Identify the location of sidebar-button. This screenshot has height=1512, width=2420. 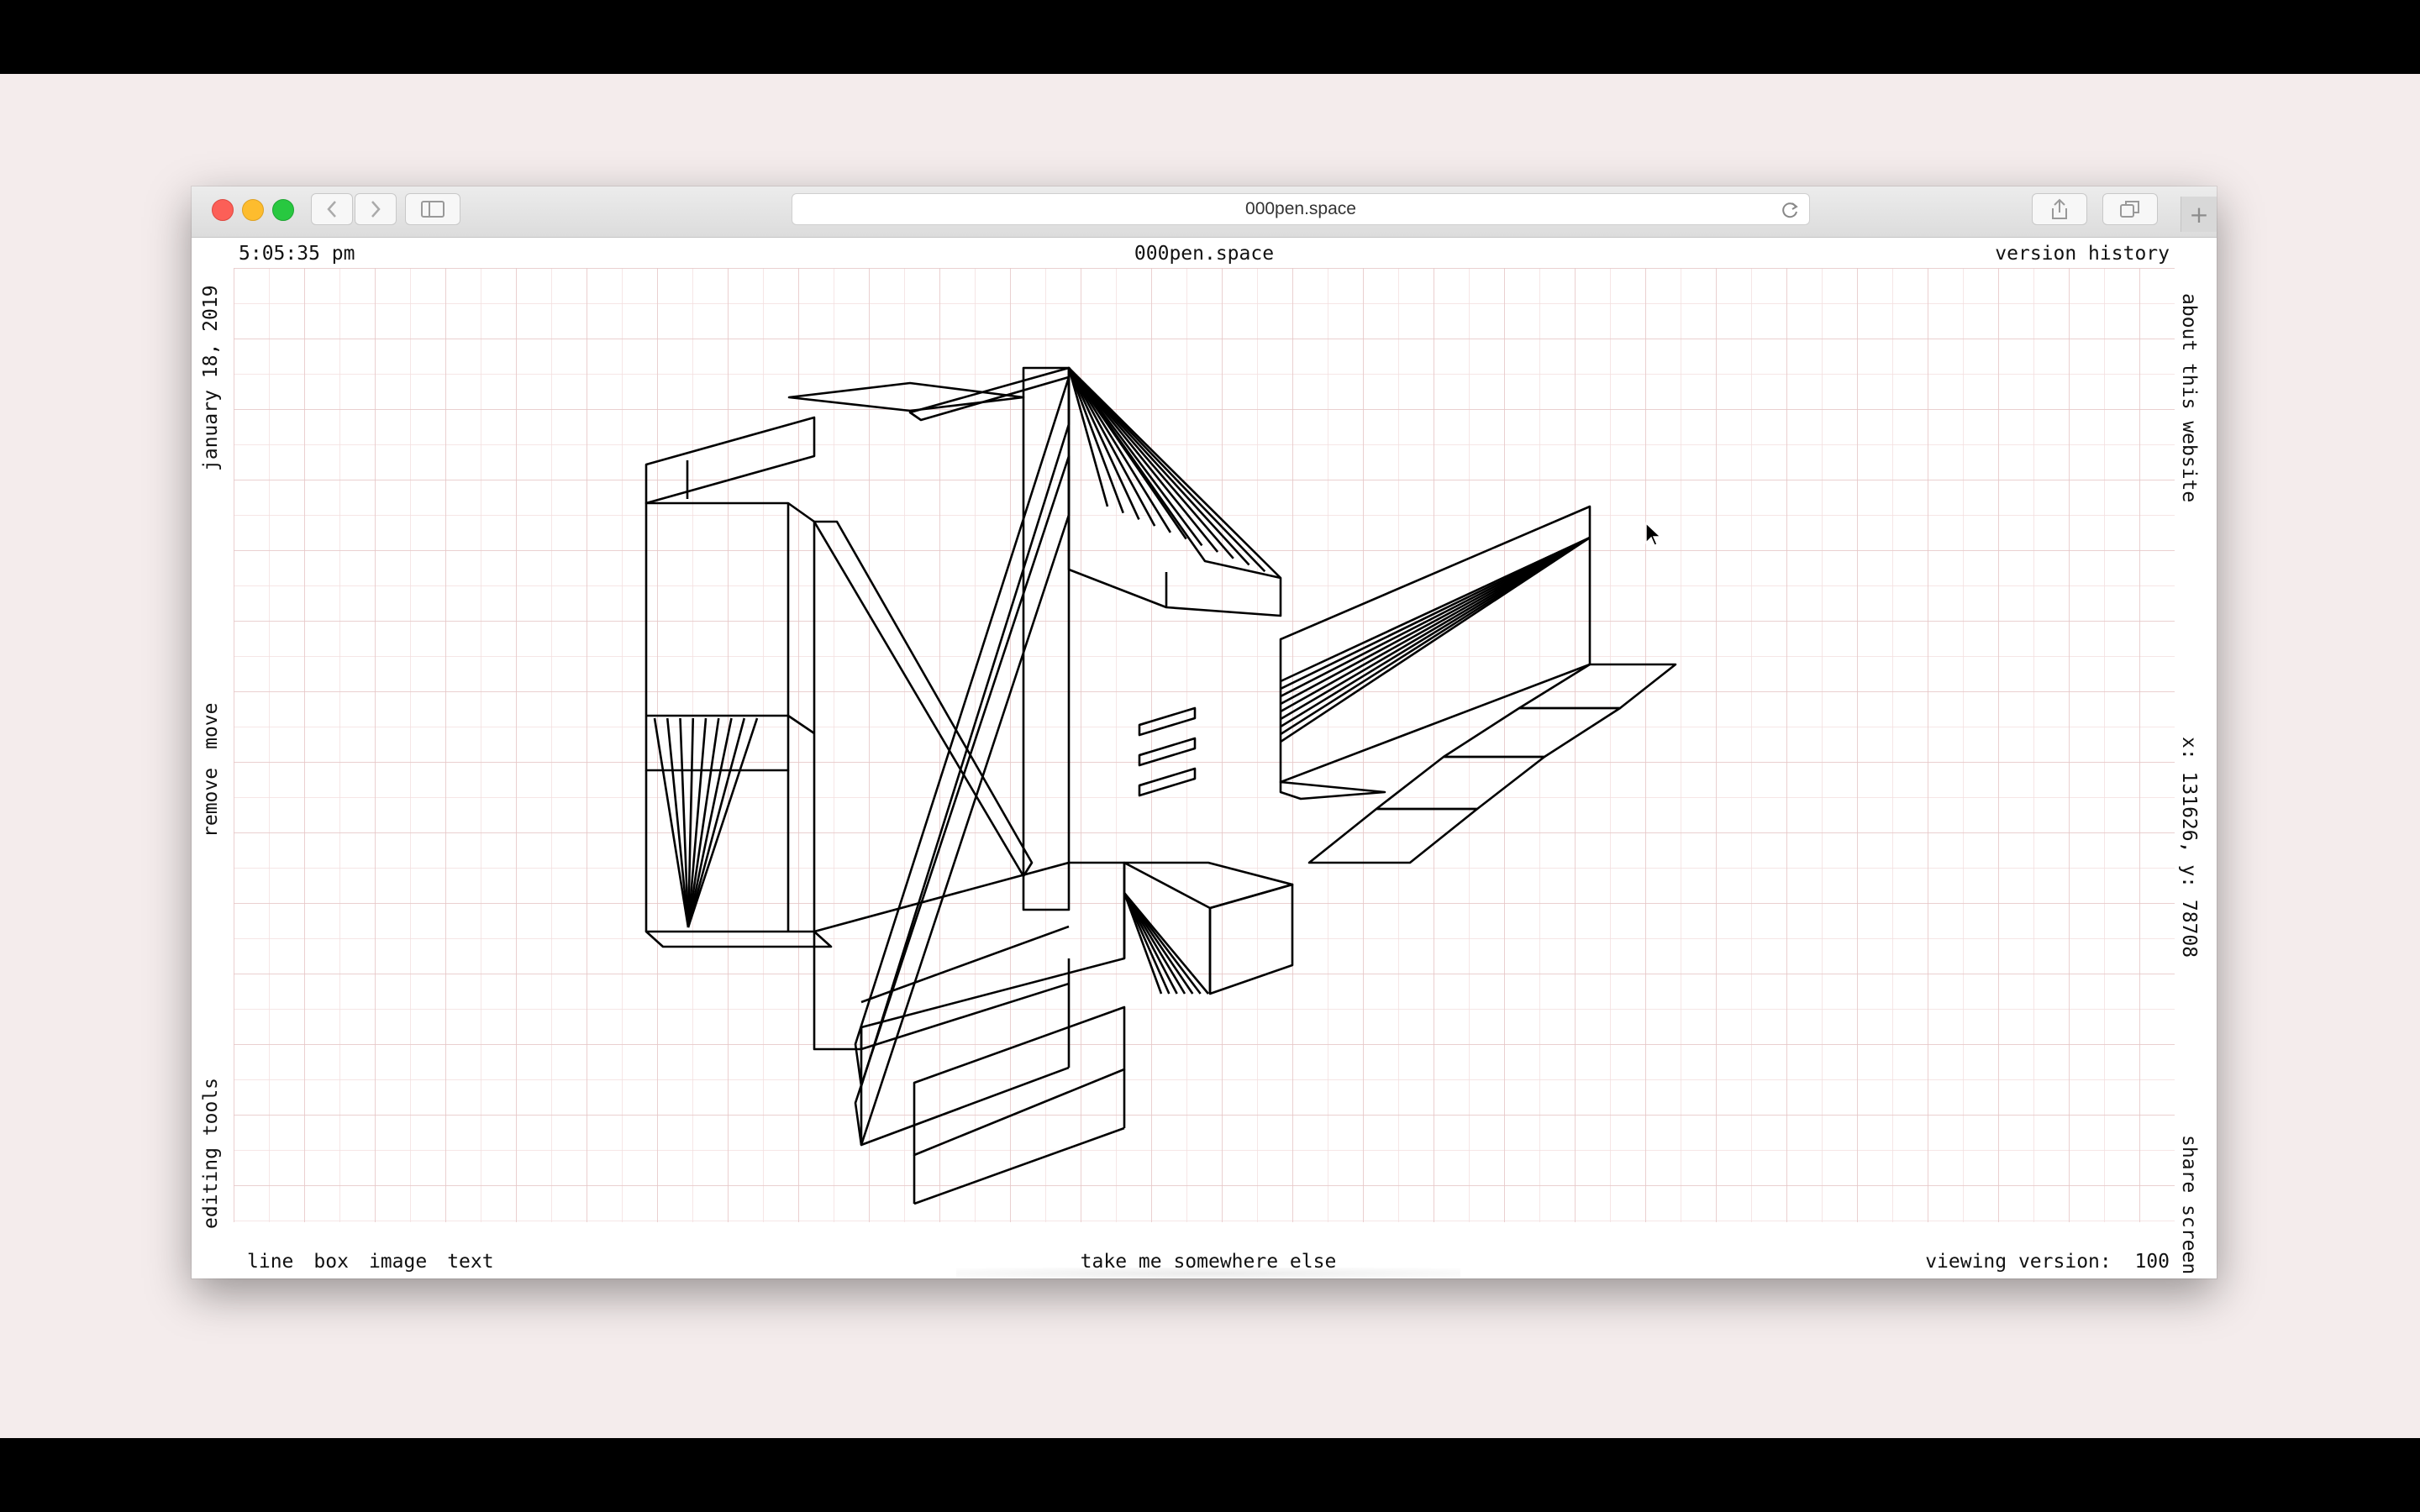
(433, 209).